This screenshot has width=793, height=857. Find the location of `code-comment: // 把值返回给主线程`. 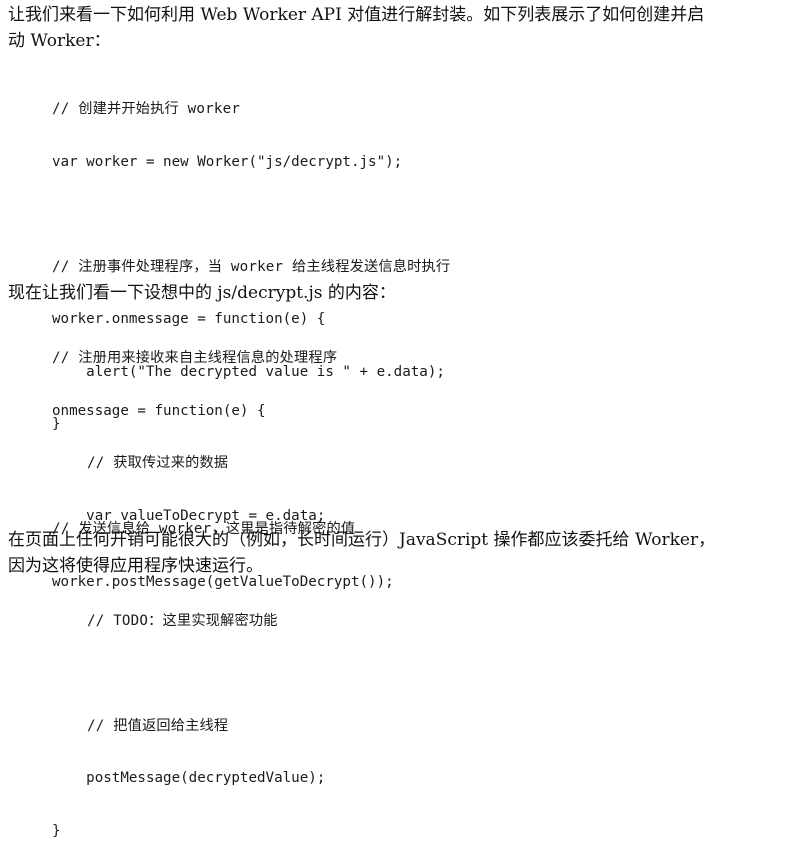

code-comment: // 把值返回给主线程 is located at coordinates (140, 725).